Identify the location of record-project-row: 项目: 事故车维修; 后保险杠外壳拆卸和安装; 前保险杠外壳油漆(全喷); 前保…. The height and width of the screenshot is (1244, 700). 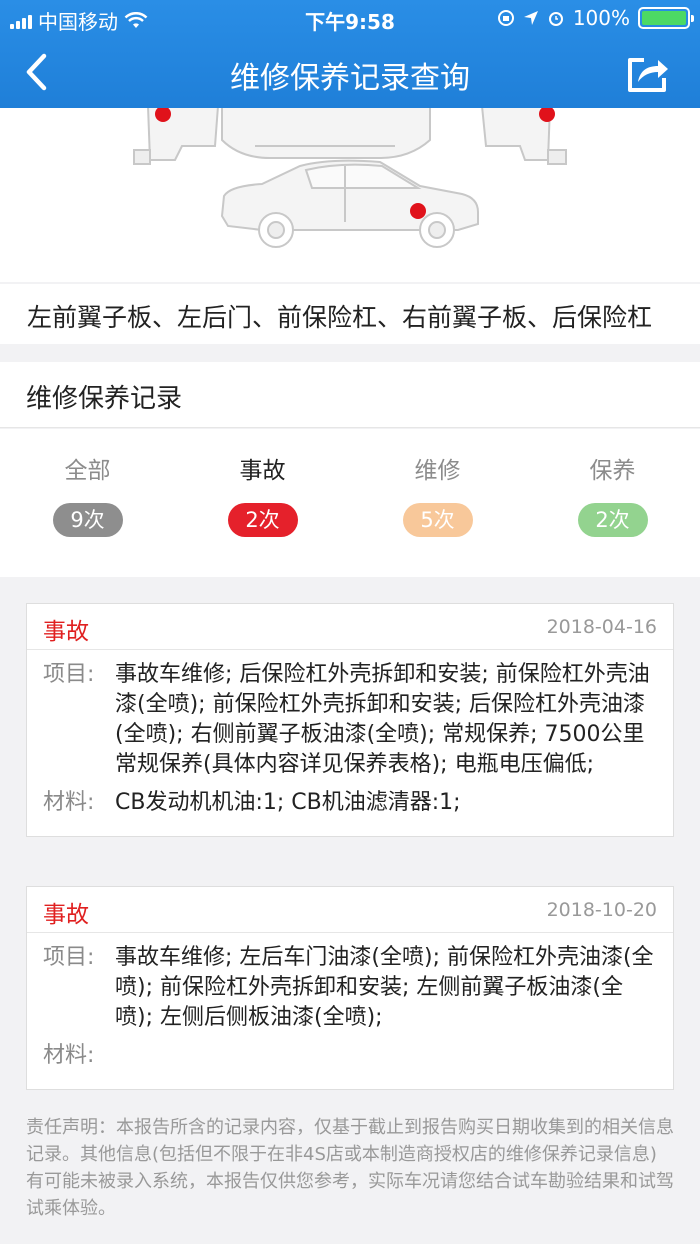
(350, 720).